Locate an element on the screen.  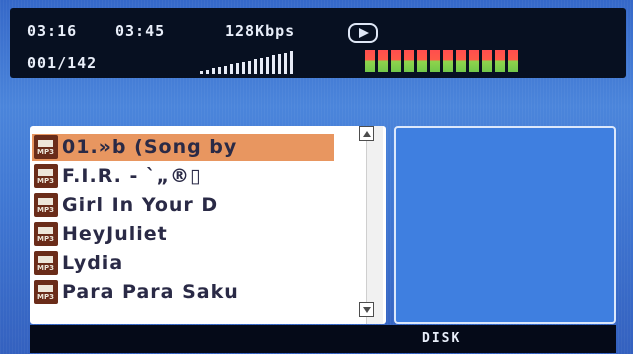
track-title: HeyJuliet is located at coordinates (115, 234).